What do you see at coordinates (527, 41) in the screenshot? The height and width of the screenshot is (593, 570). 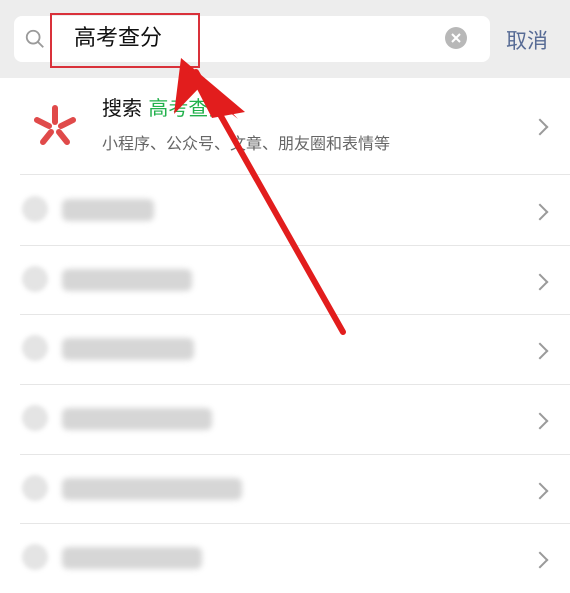 I see `cancel-button: 取消` at bounding box center [527, 41].